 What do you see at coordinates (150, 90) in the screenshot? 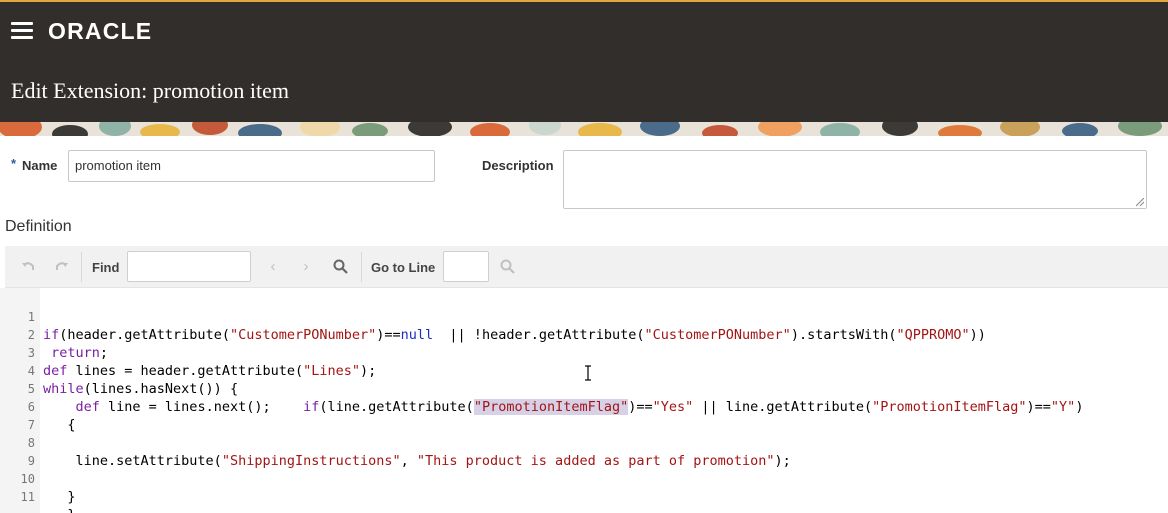
I see `page-title: Edit Extension: promotion item` at bounding box center [150, 90].